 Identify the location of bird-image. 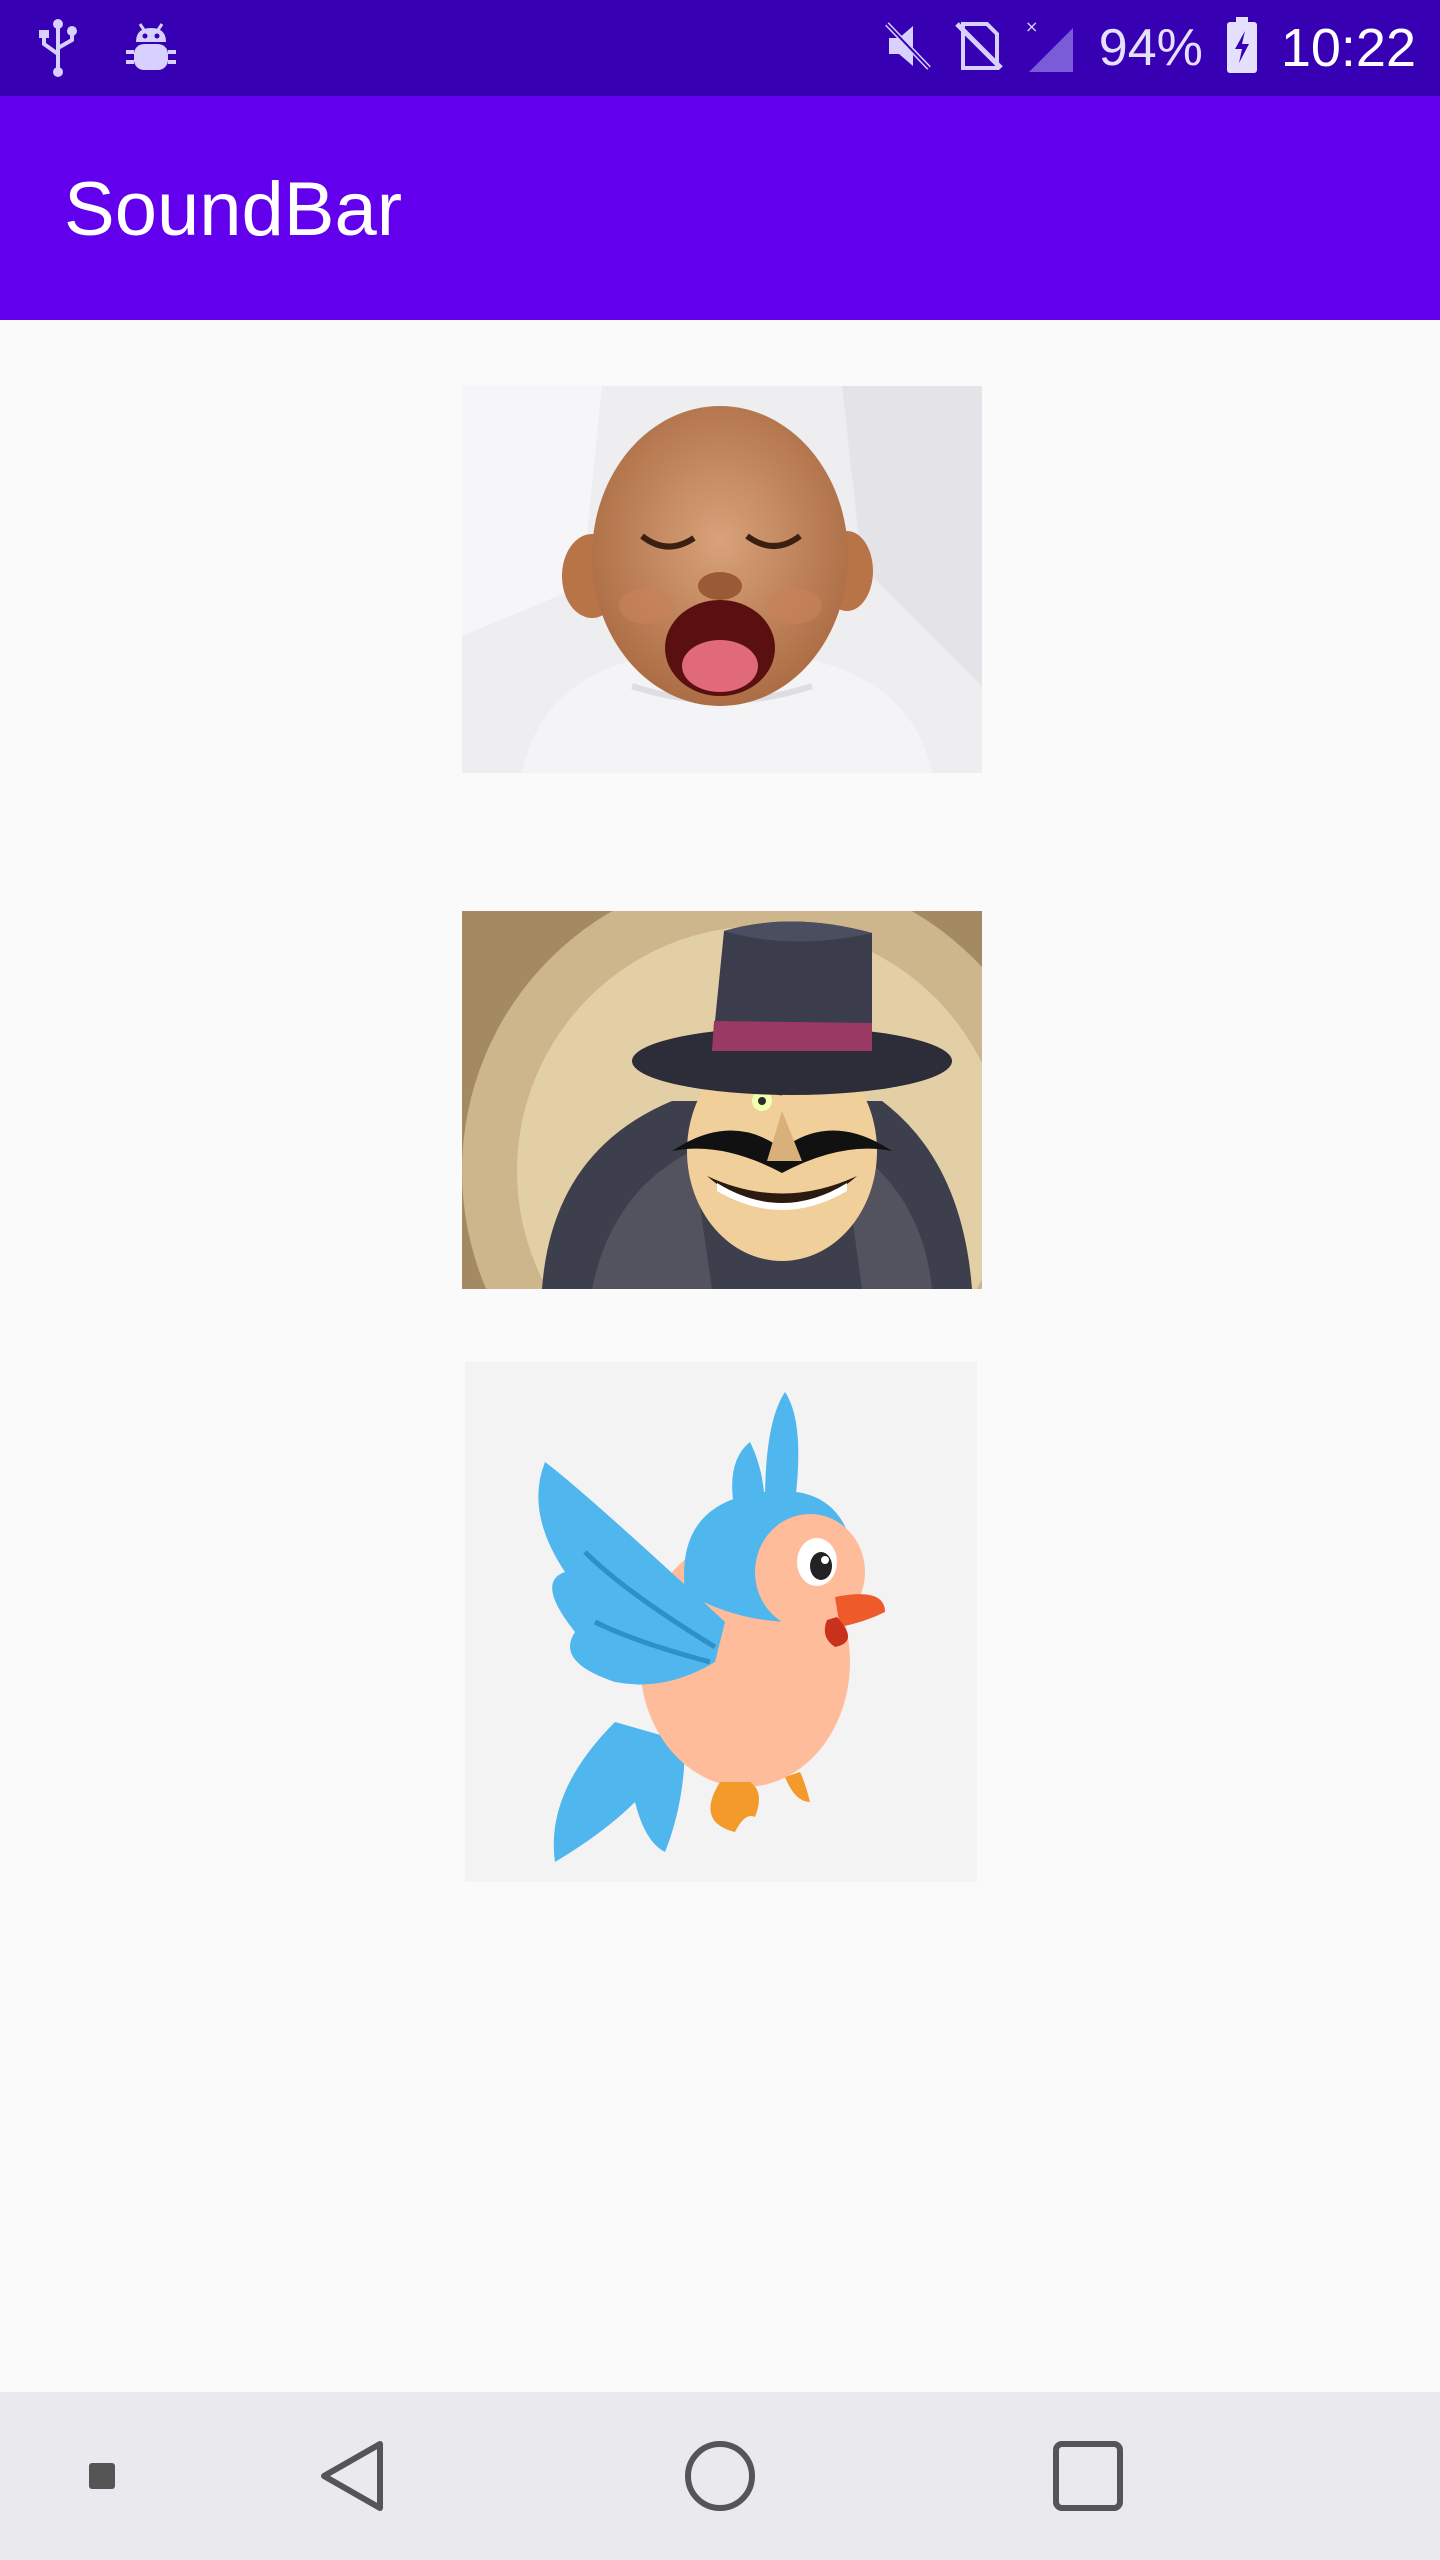
(721, 1622).